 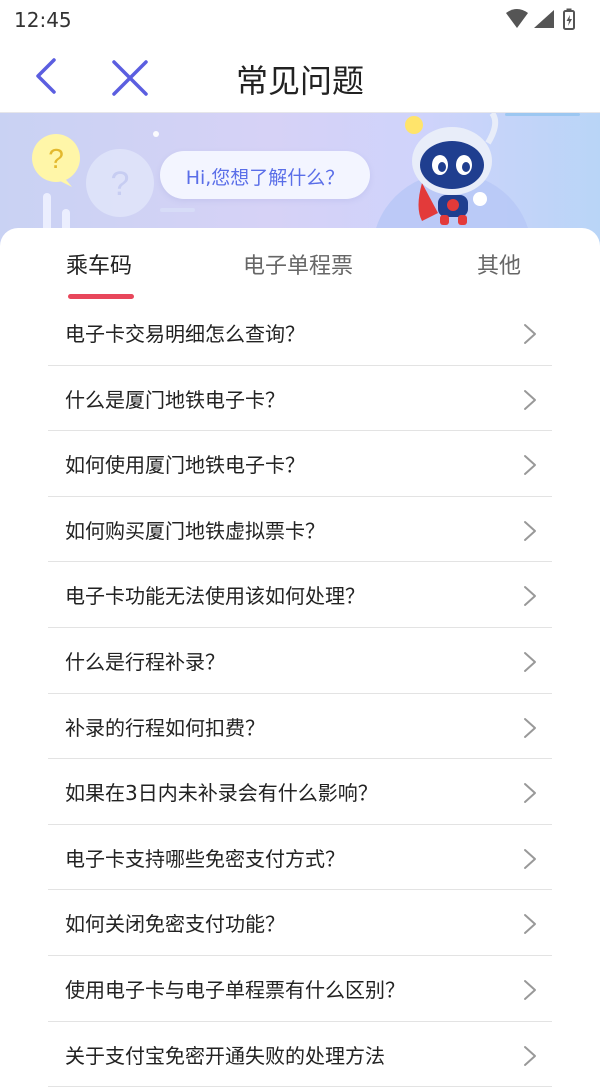 What do you see at coordinates (195, 530) in the screenshot?
I see `faq-question: 如何购买厦门地铁虚拟票卡？` at bounding box center [195, 530].